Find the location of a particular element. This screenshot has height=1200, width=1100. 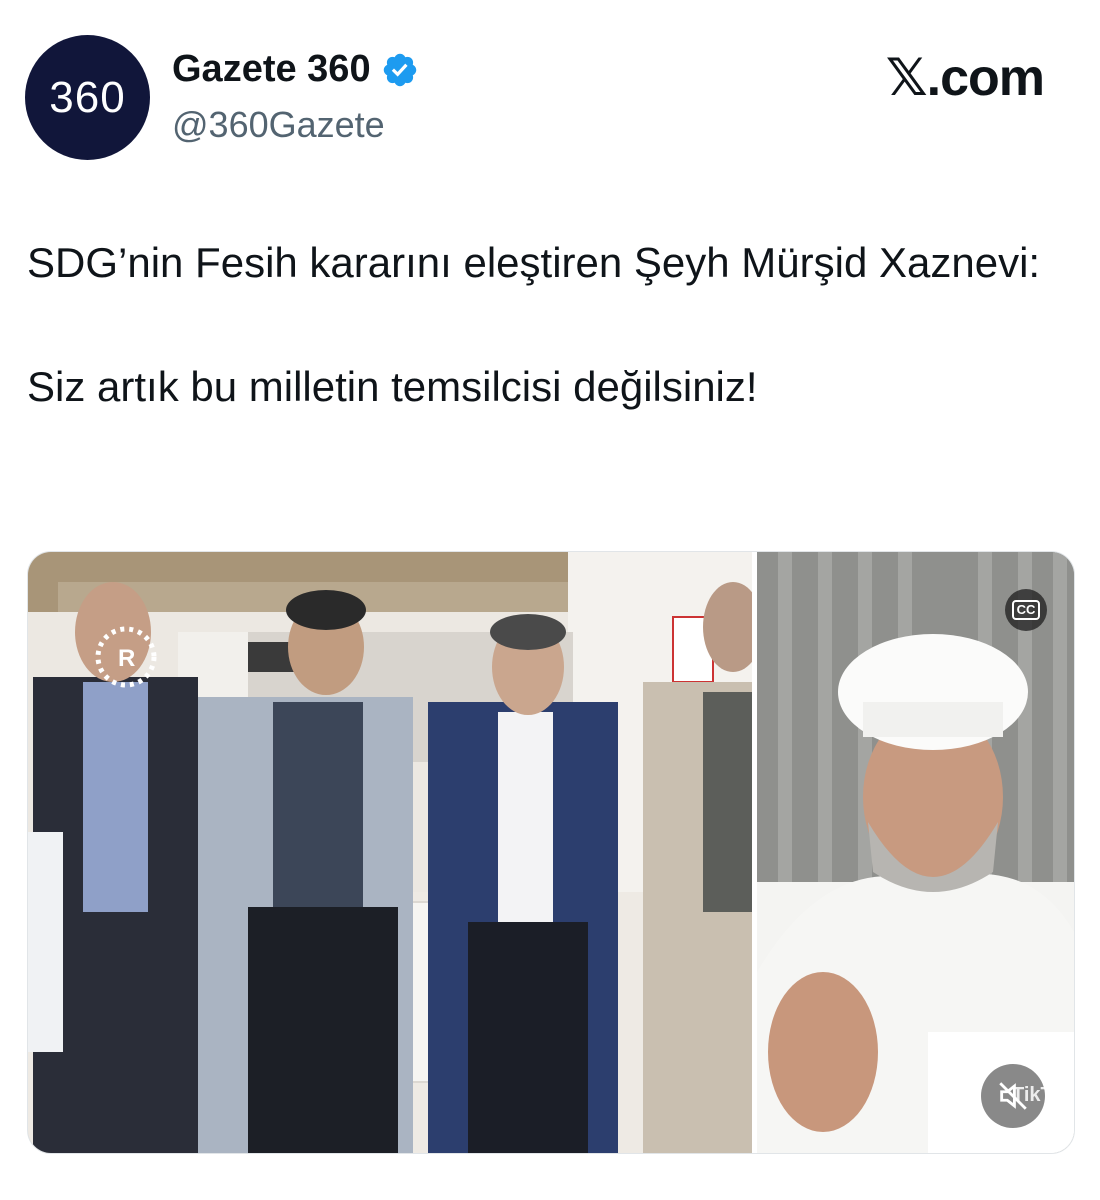

site-label: 𝕏.com is located at coordinates (965, 78).